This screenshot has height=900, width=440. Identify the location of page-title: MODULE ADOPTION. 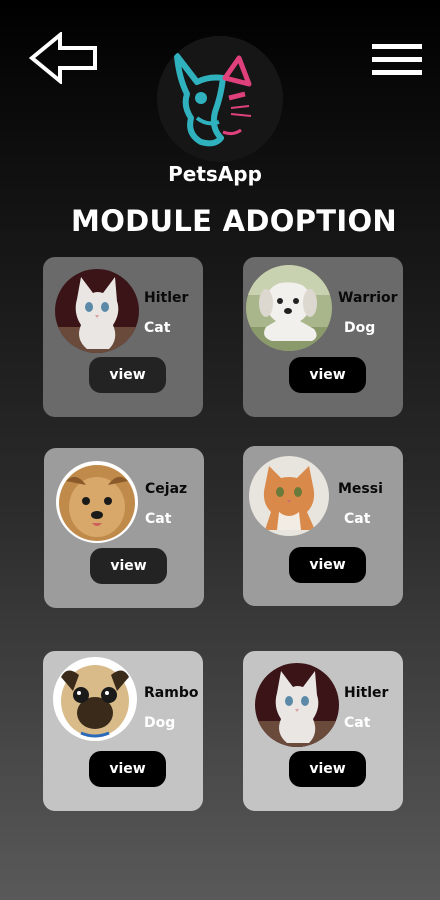
(234, 221).